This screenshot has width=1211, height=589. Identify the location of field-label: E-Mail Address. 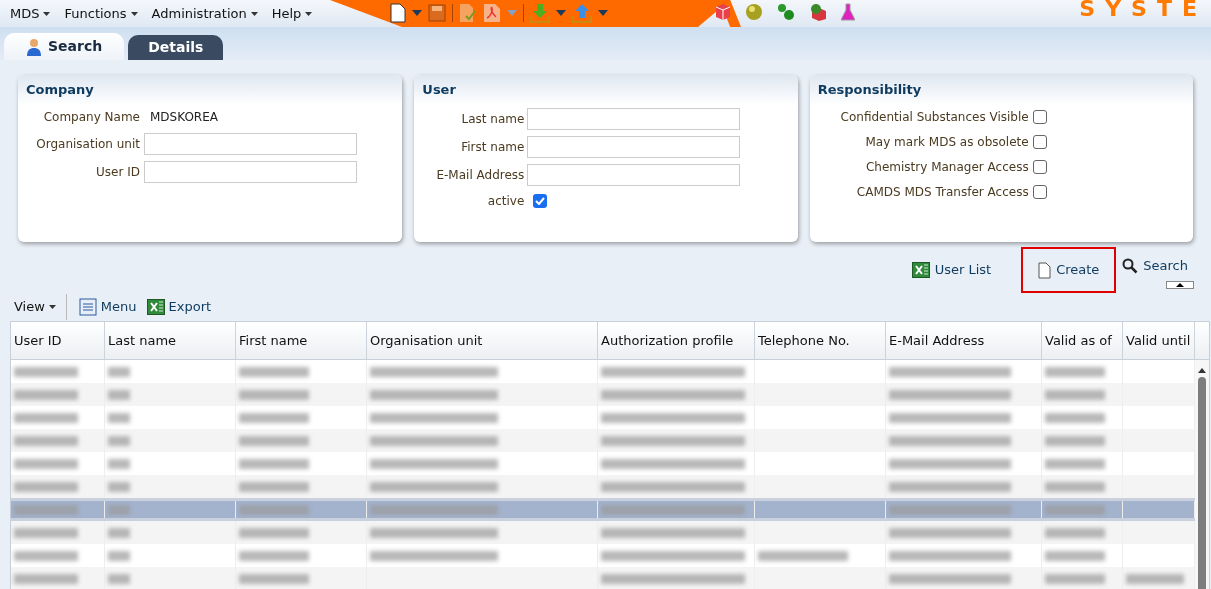
(480, 175).